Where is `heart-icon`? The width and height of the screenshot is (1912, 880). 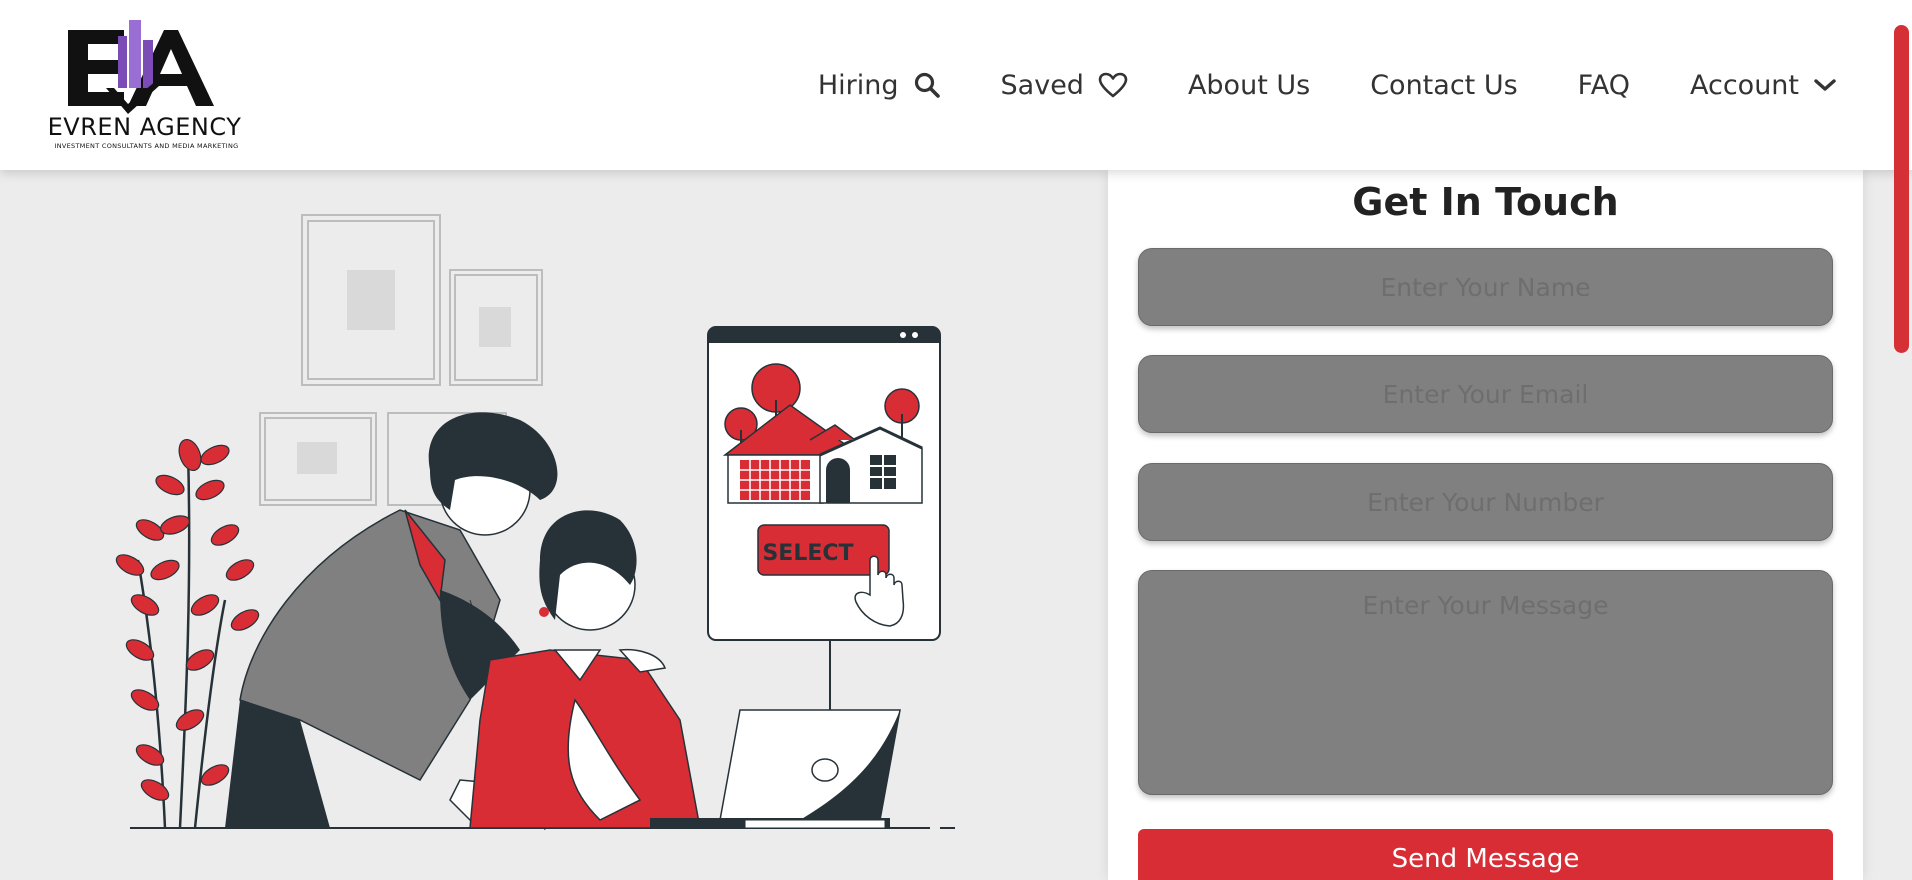
heart-icon is located at coordinates (1113, 85).